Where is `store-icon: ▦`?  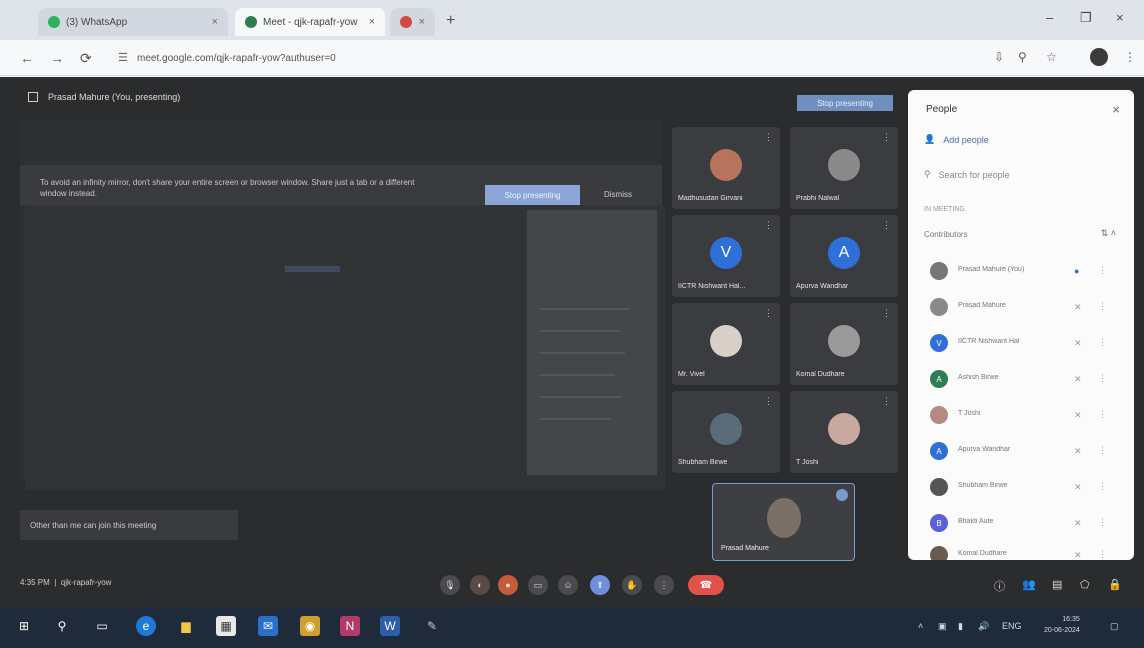 store-icon: ▦ is located at coordinates (226, 626).